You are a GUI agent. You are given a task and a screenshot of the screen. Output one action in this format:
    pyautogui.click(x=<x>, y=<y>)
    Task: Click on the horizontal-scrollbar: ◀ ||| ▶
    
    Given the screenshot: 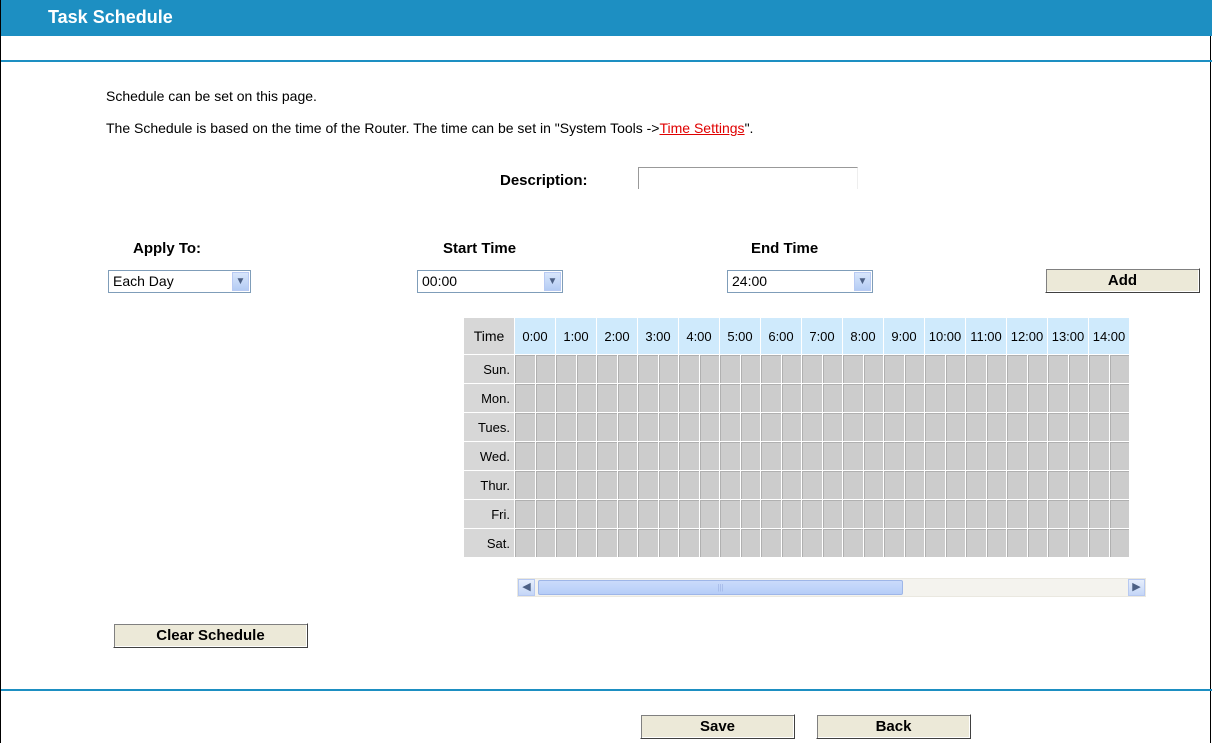 What is the action you would take?
    pyautogui.click(x=831, y=587)
    